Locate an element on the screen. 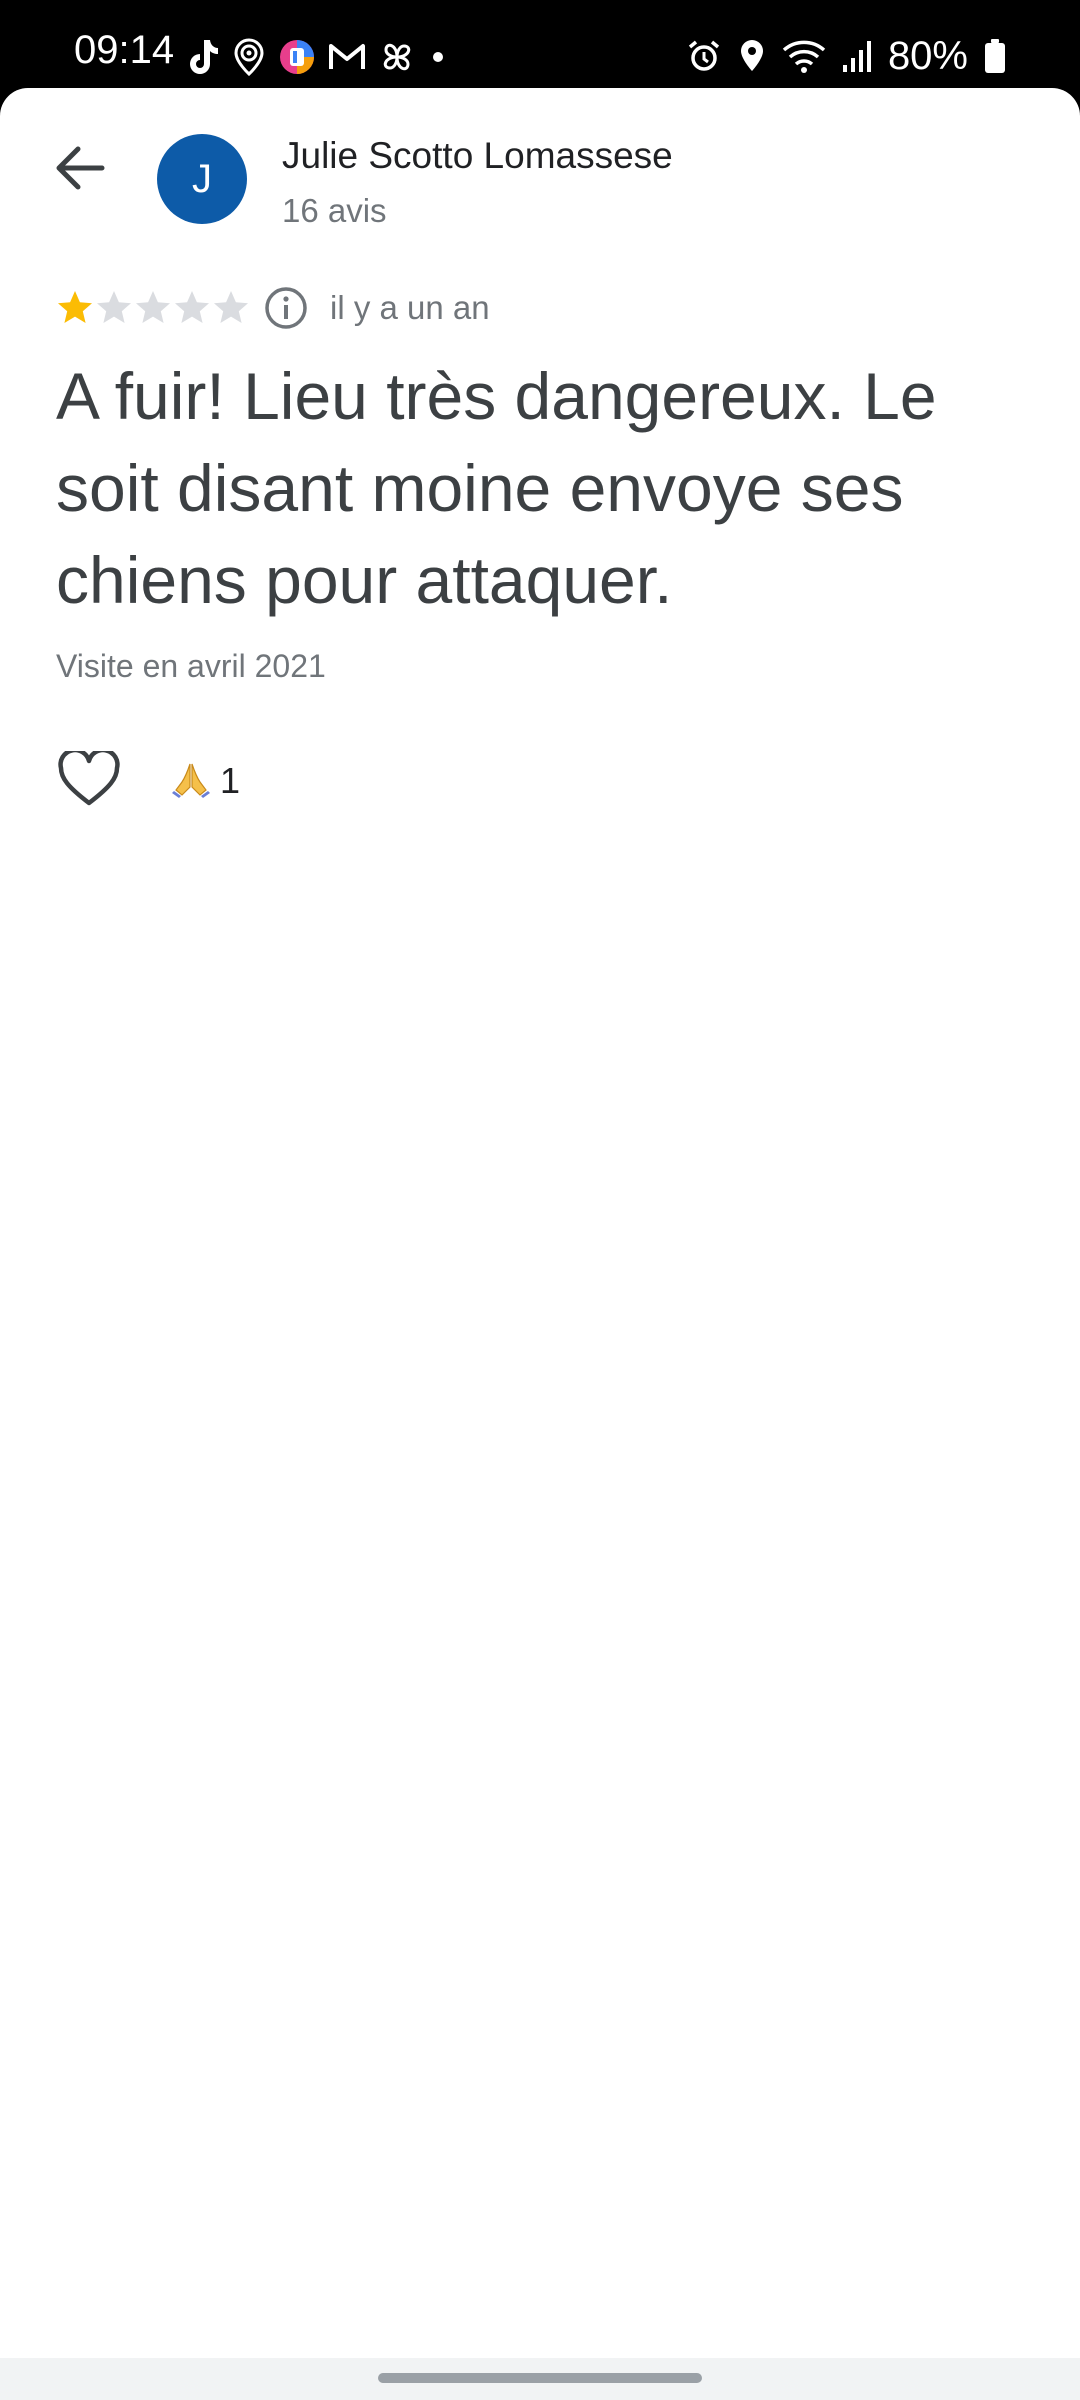 Image resolution: width=1080 pixels, height=2400 pixels. battery-percentage: 80% is located at coordinates (927, 56).